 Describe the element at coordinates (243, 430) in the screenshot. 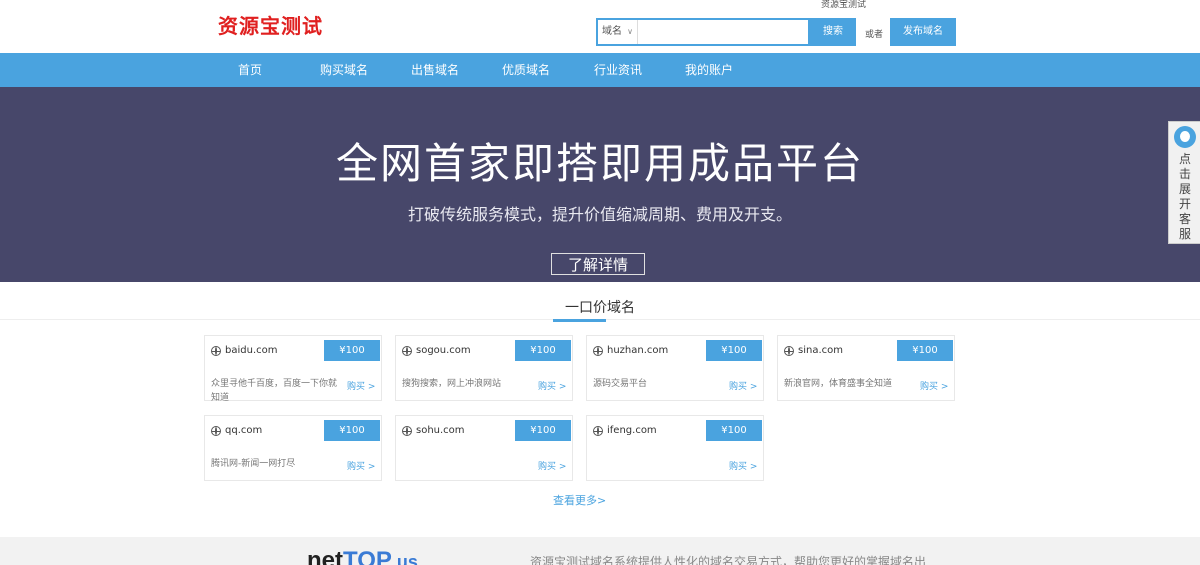

I see `domain-name: qq.com` at that location.